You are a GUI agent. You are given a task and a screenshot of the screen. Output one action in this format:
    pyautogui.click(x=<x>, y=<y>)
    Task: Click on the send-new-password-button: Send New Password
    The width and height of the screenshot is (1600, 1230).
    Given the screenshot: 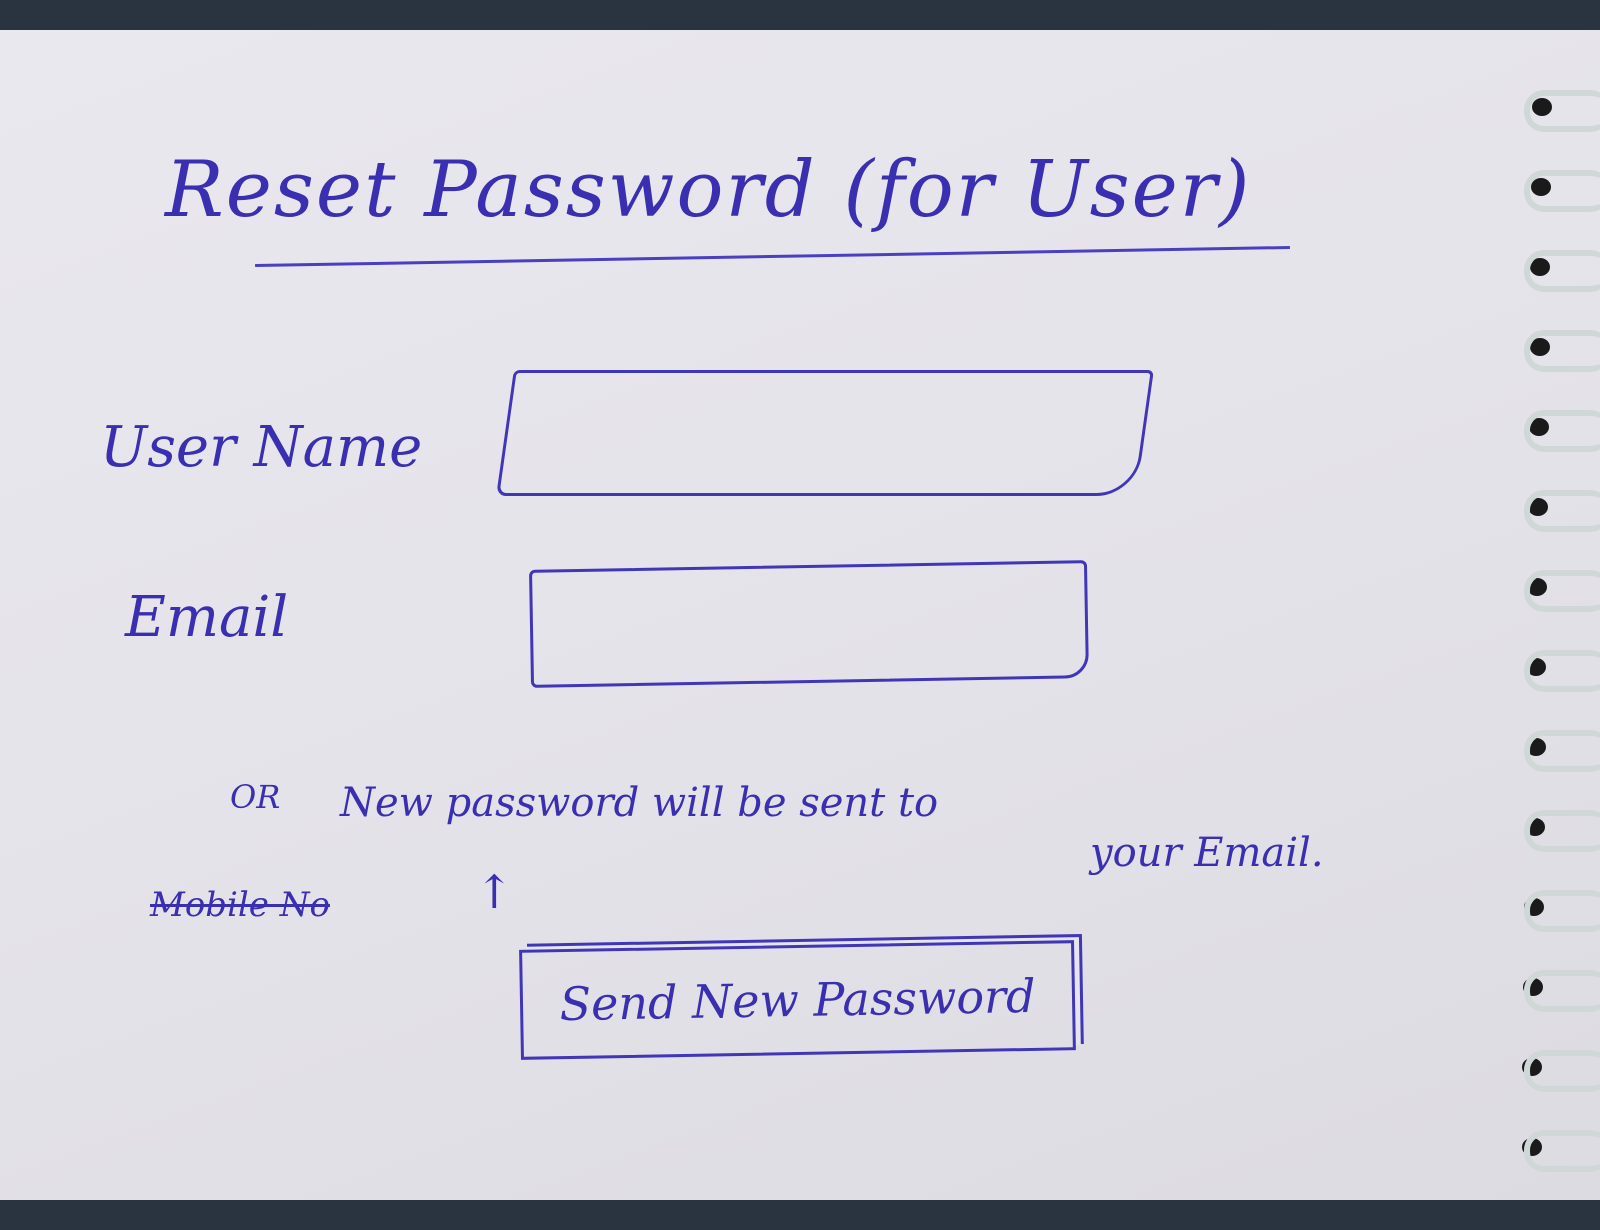 What is the action you would take?
    pyautogui.click(x=797, y=1000)
    